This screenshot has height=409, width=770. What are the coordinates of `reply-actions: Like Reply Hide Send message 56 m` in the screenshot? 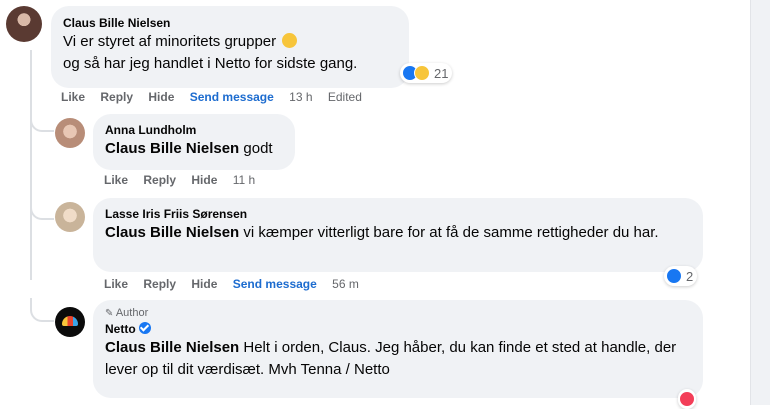 It's located at (237, 284).